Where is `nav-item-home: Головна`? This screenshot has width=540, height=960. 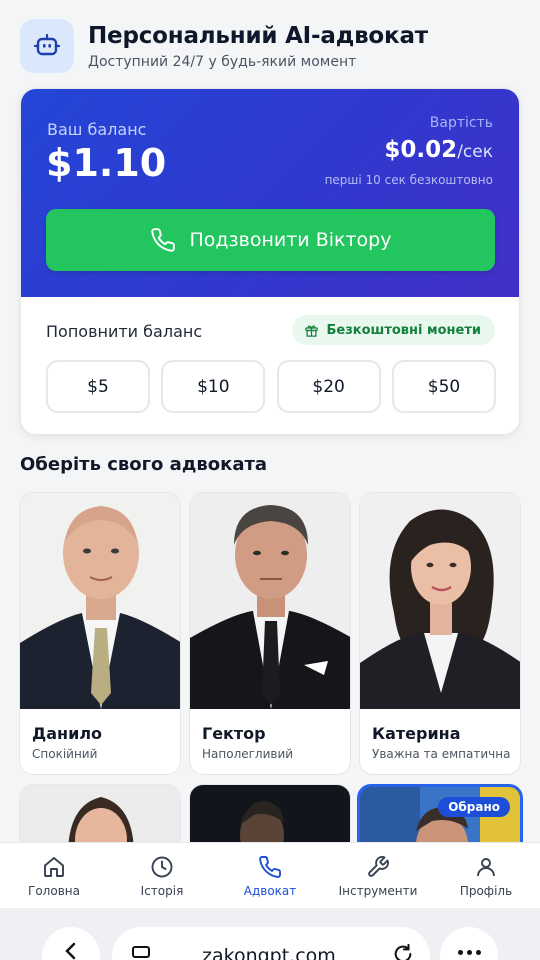 nav-item-home: Головна is located at coordinates (54, 875).